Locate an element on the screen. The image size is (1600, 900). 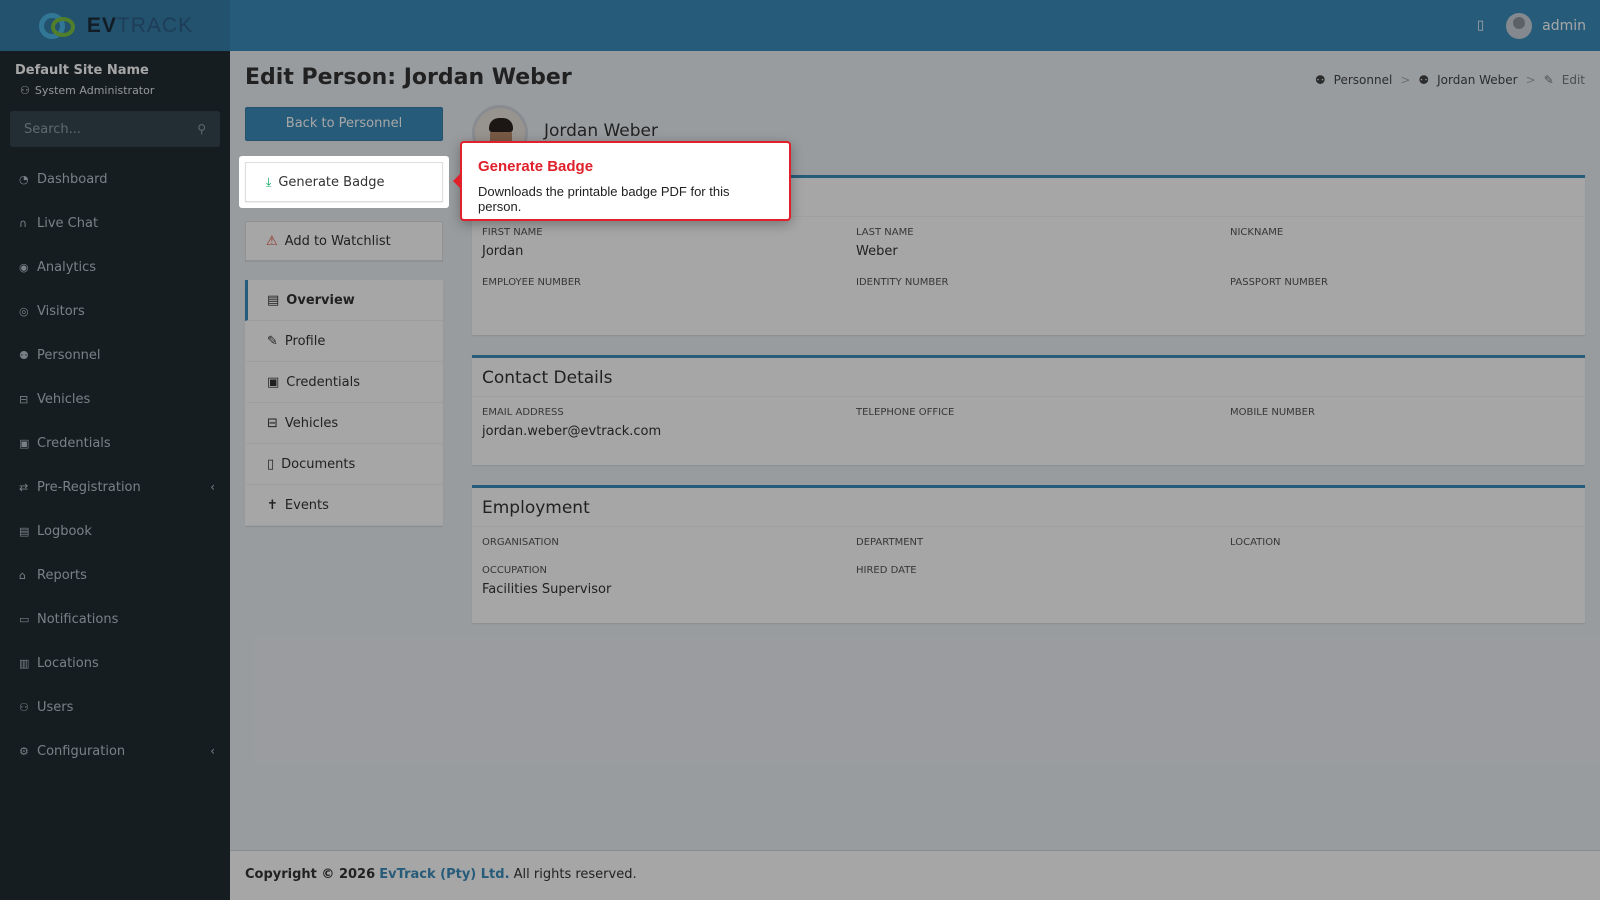
tour-highlight: ⤓ Generate Badge is located at coordinates (344, 182).